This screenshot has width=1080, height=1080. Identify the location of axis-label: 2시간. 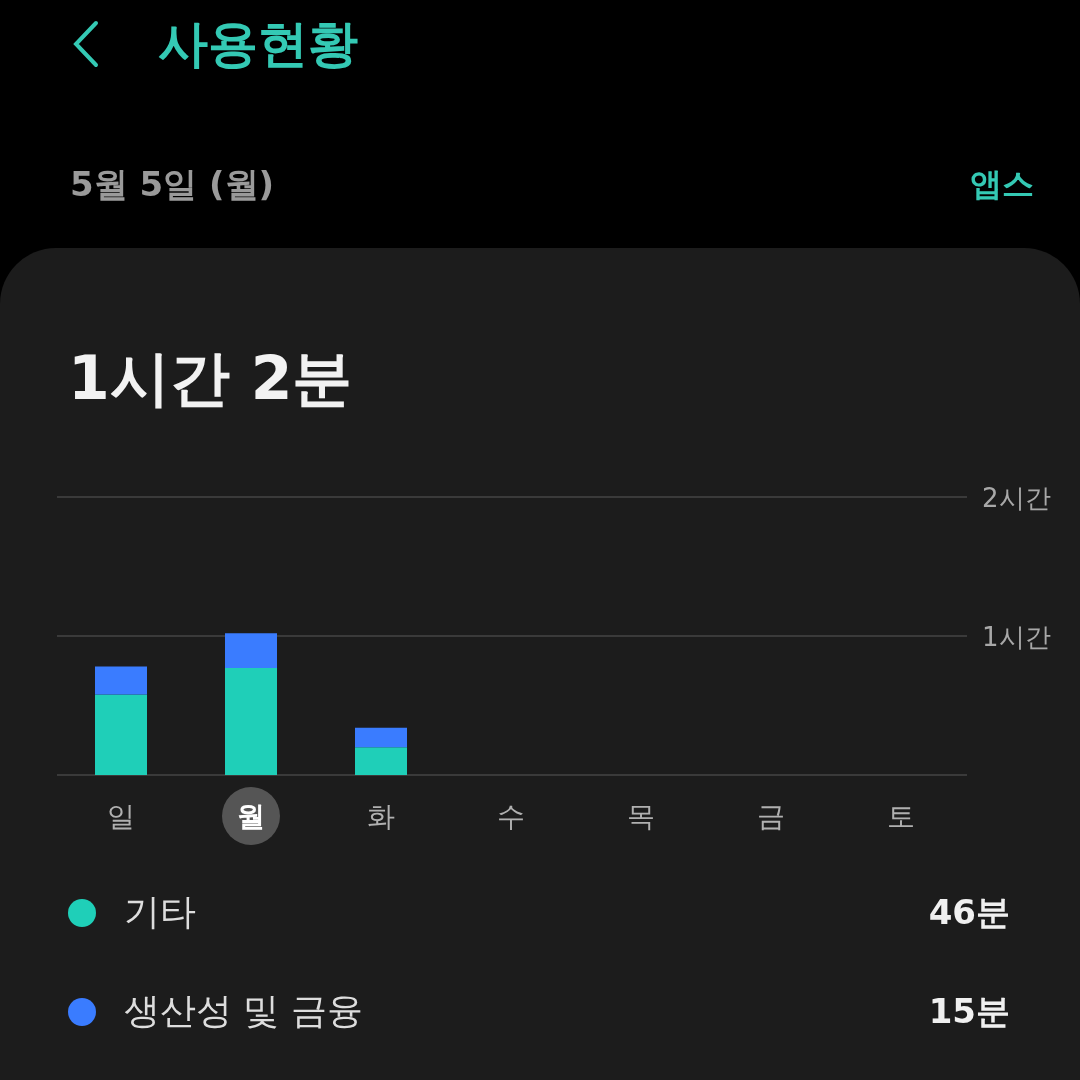
(1016, 498).